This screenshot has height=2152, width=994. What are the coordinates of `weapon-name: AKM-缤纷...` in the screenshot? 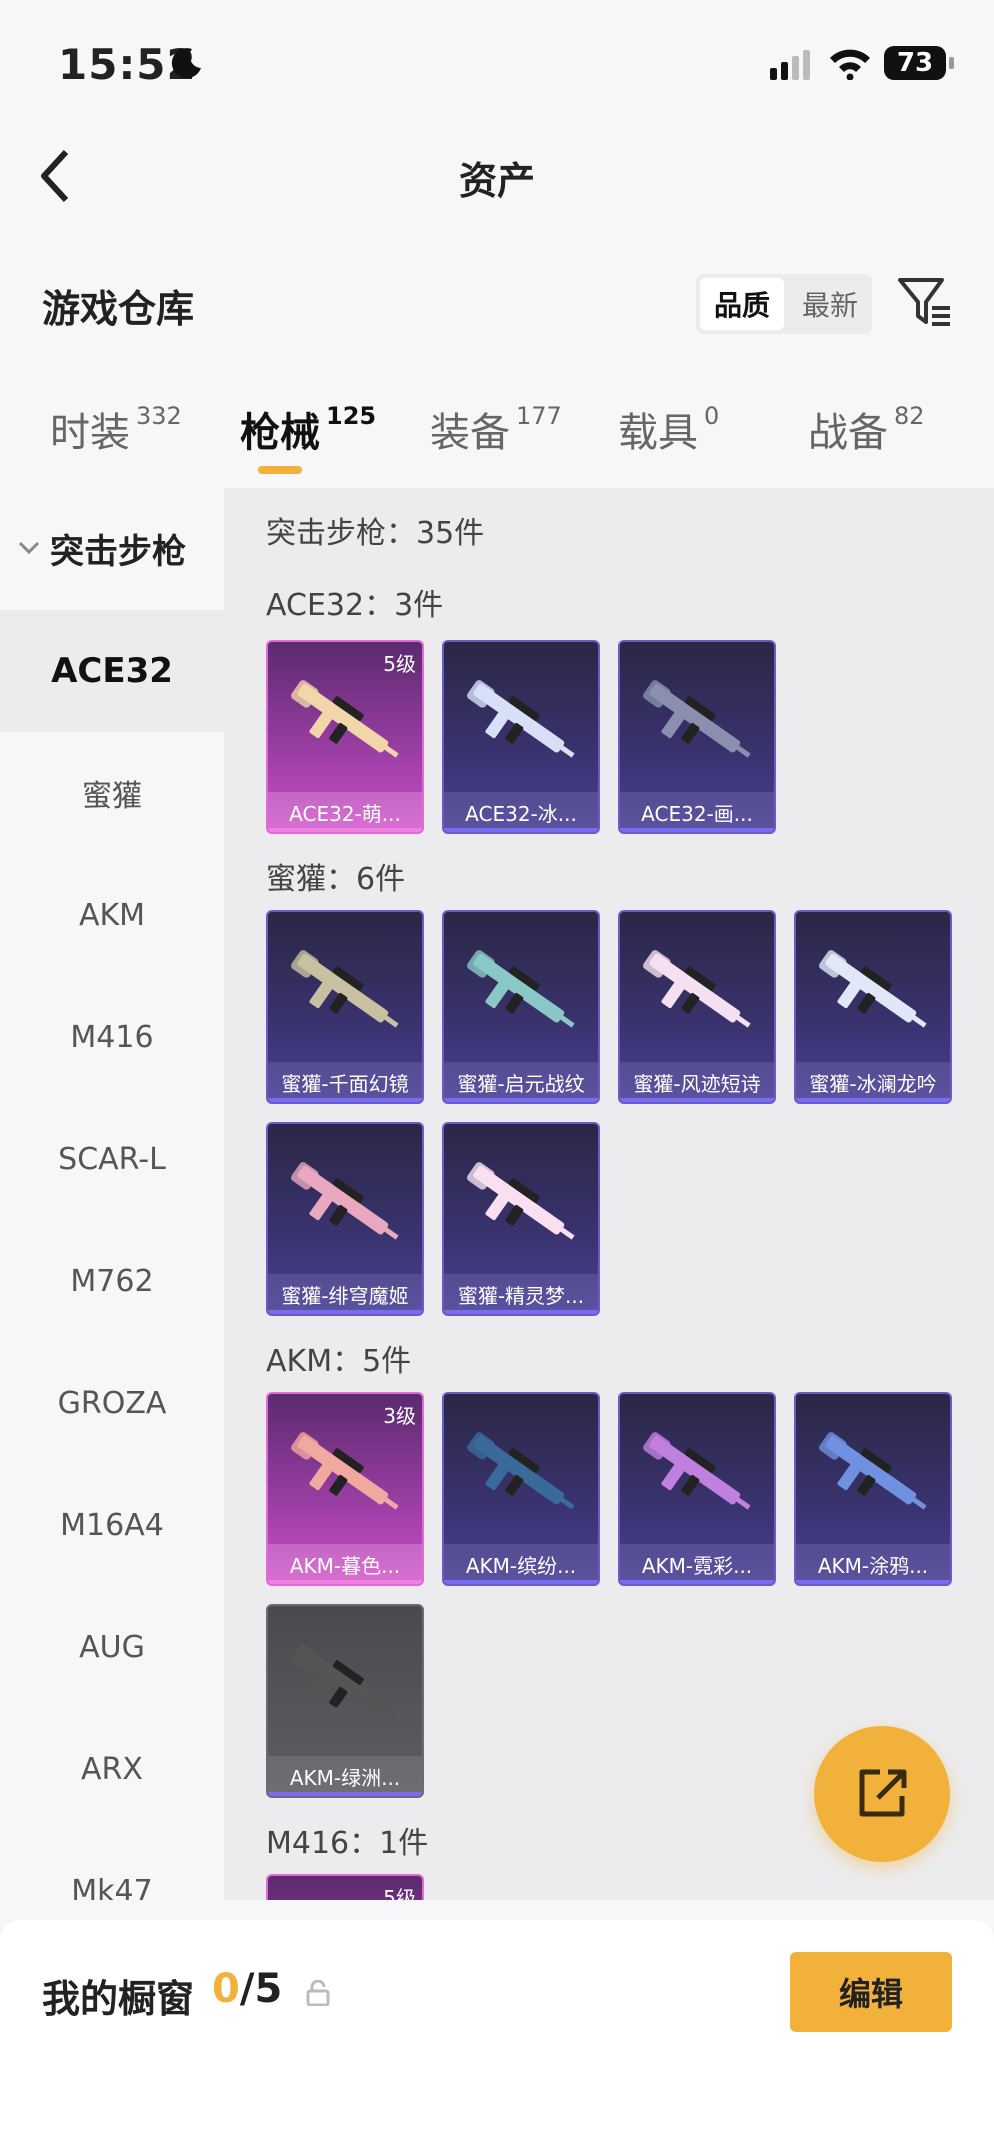 It's located at (521, 1564).